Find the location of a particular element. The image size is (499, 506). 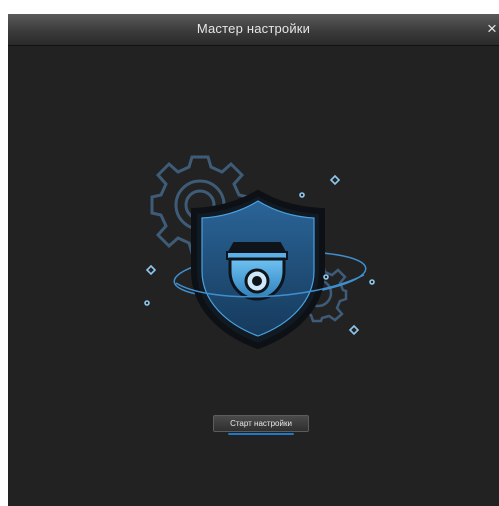

dome-camera-icon is located at coordinates (257, 271).